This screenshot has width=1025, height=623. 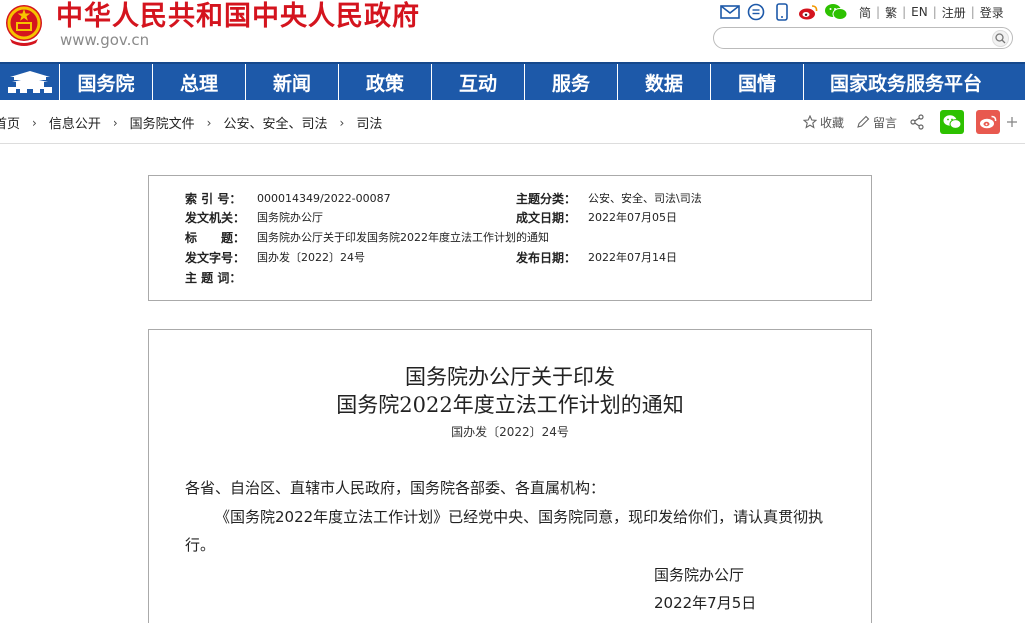 What do you see at coordinates (664, 82) in the screenshot?
I see `nav-item-data: 数据` at bounding box center [664, 82].